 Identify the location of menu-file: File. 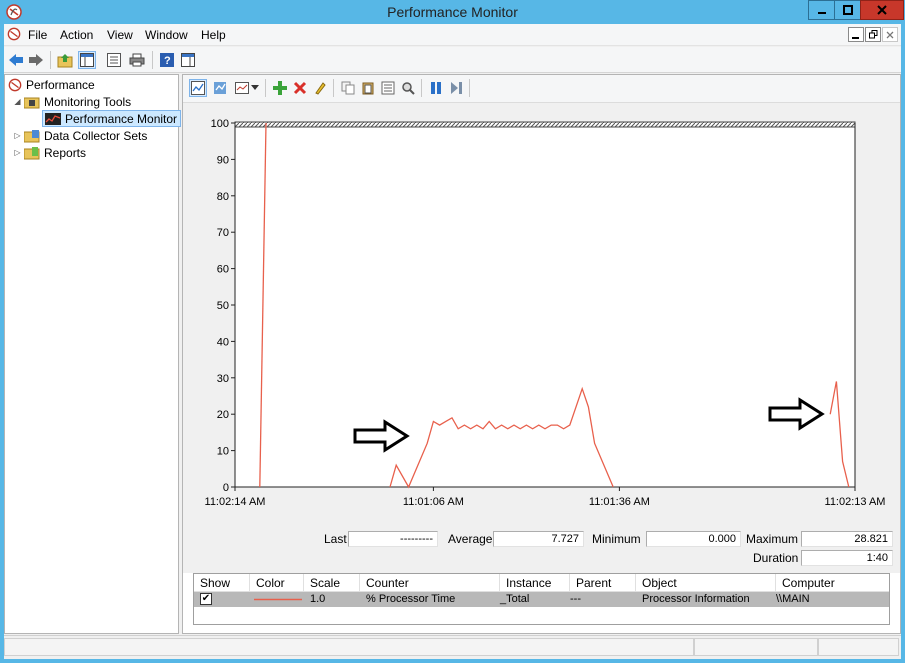
(37, 35).